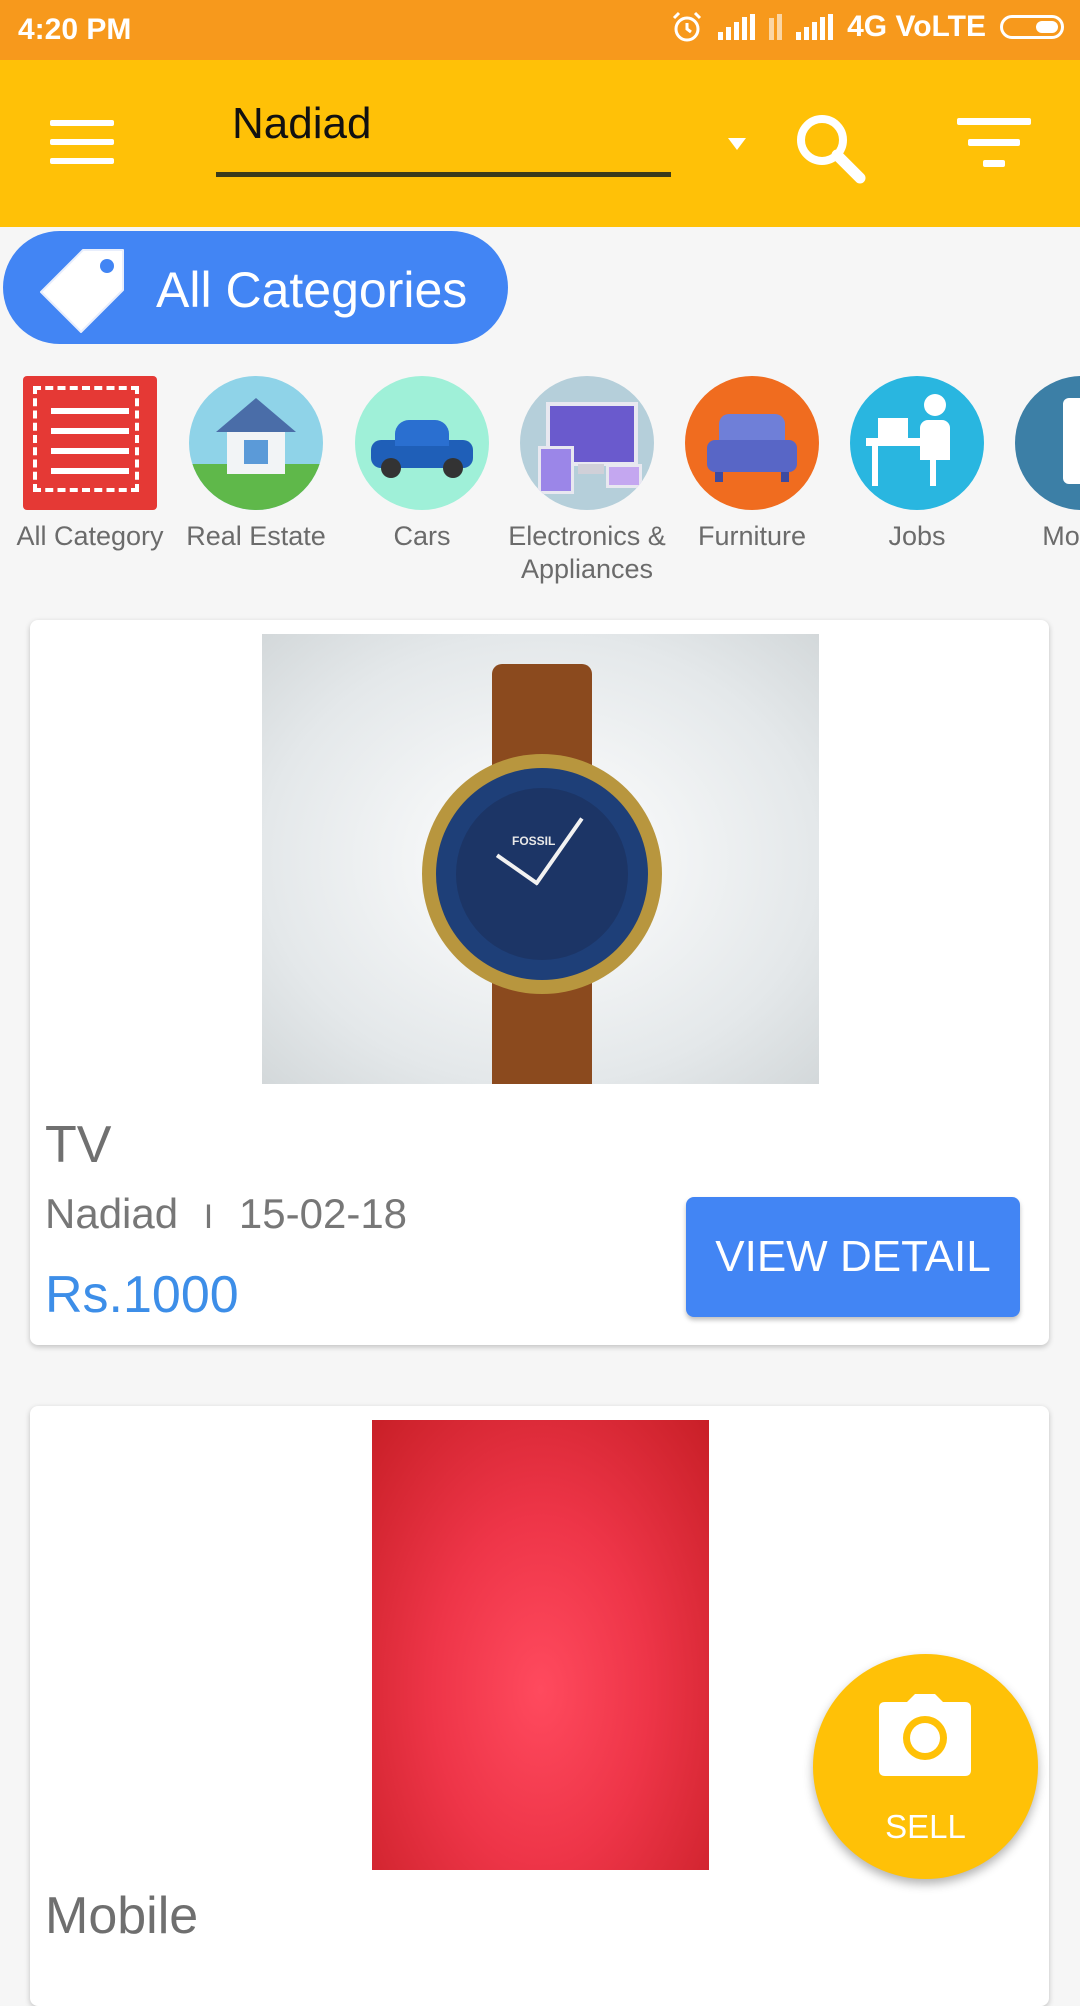 This screenshot has height=2006, width=1080. I want to click on listing-image, so click(540, 1645).